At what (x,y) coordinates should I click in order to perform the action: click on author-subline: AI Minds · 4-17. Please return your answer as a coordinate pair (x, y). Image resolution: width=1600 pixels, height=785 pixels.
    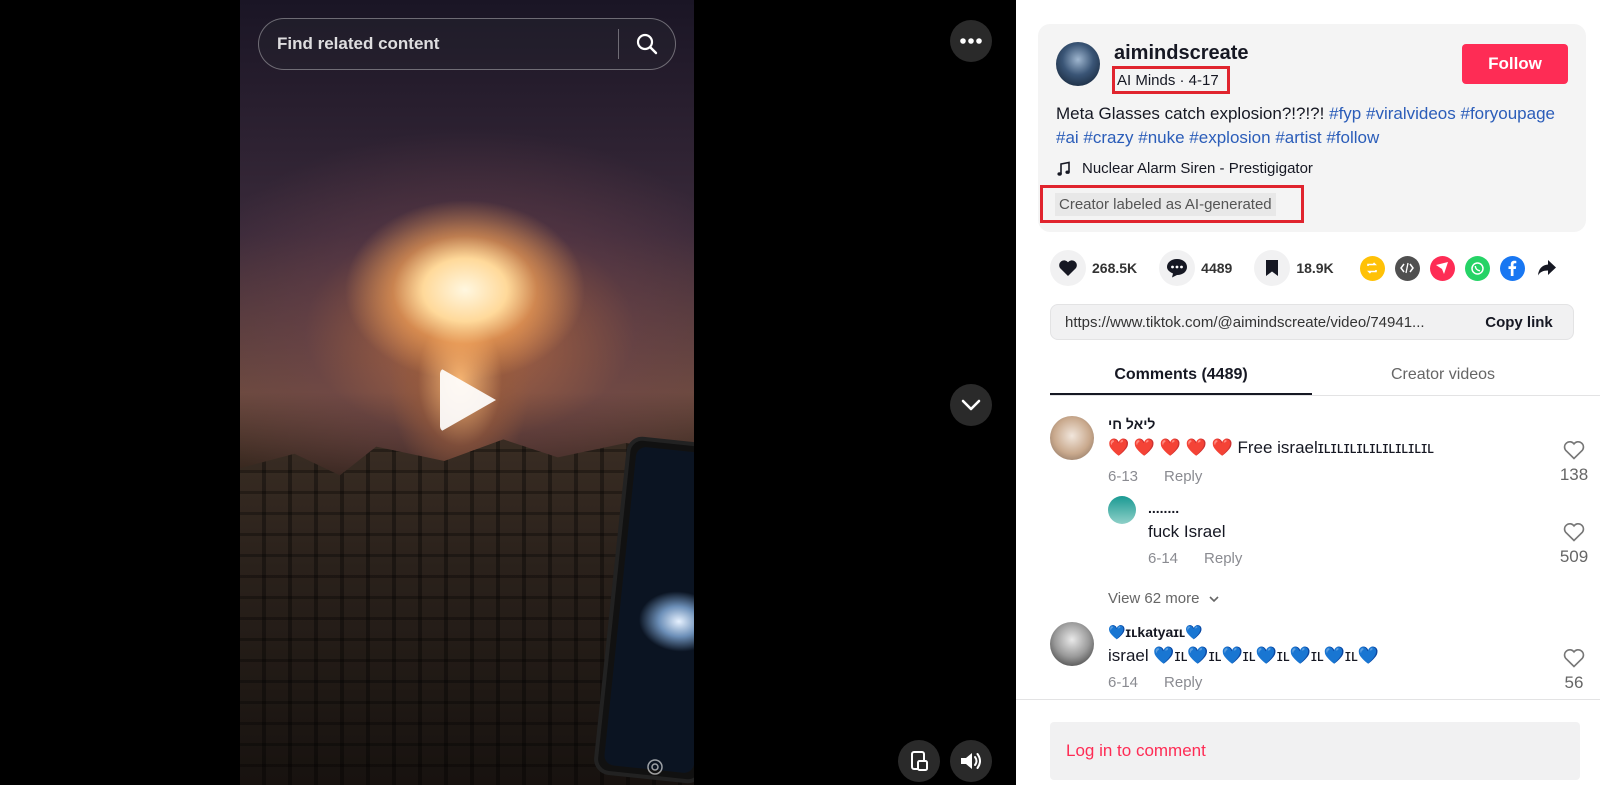
    Looking at the image, I should click on (1171, 80).